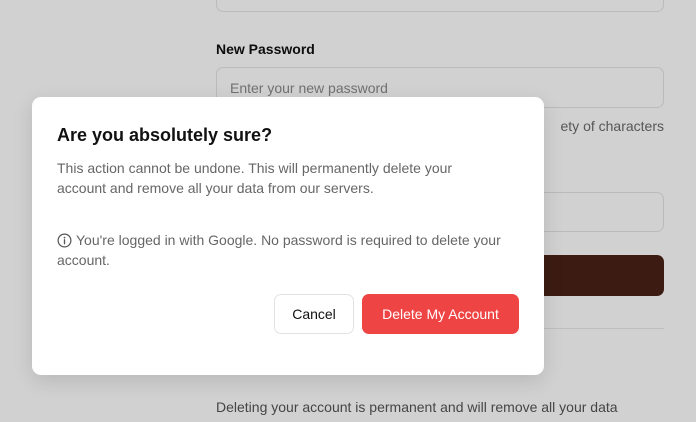  What do you see at coordinates (440, 314) in the screenshot?
I see `delete-account-button: Delete My Account` at bounding box center [440, 314].